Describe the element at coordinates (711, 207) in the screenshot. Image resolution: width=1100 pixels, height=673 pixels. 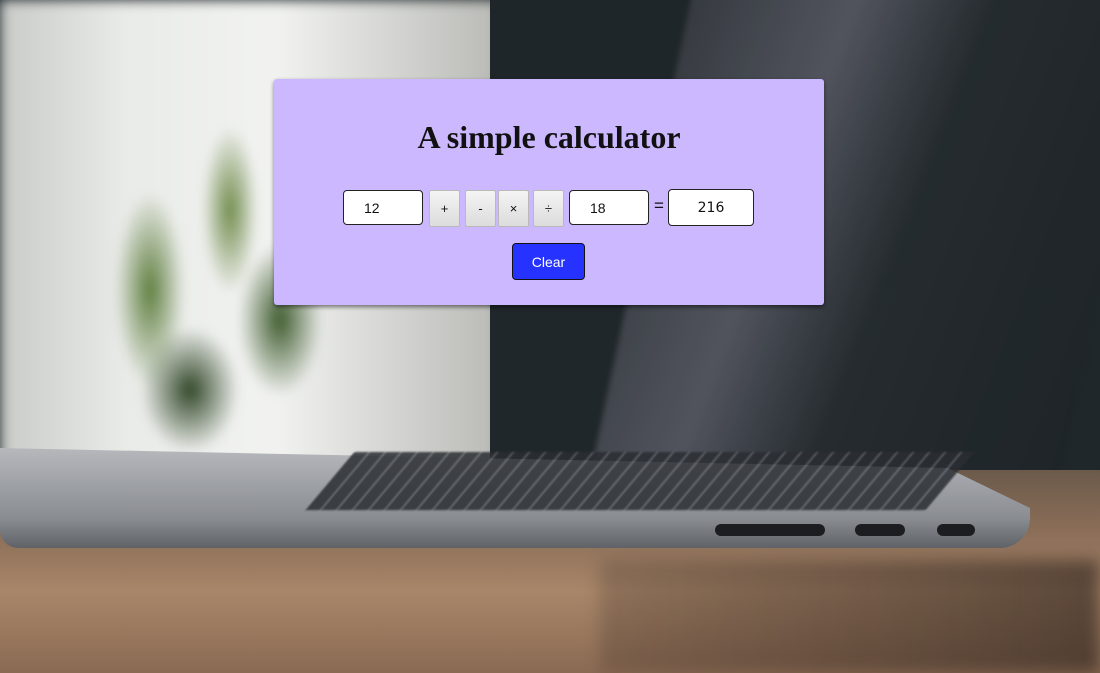
I see `result-field` at that location.